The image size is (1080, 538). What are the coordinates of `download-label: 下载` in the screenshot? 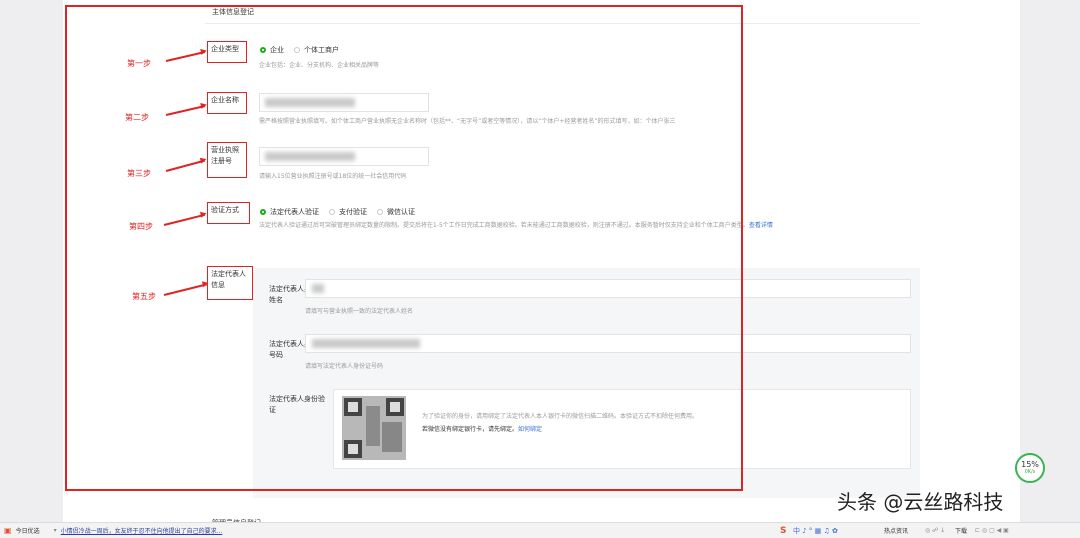 It's located at (961, 530).